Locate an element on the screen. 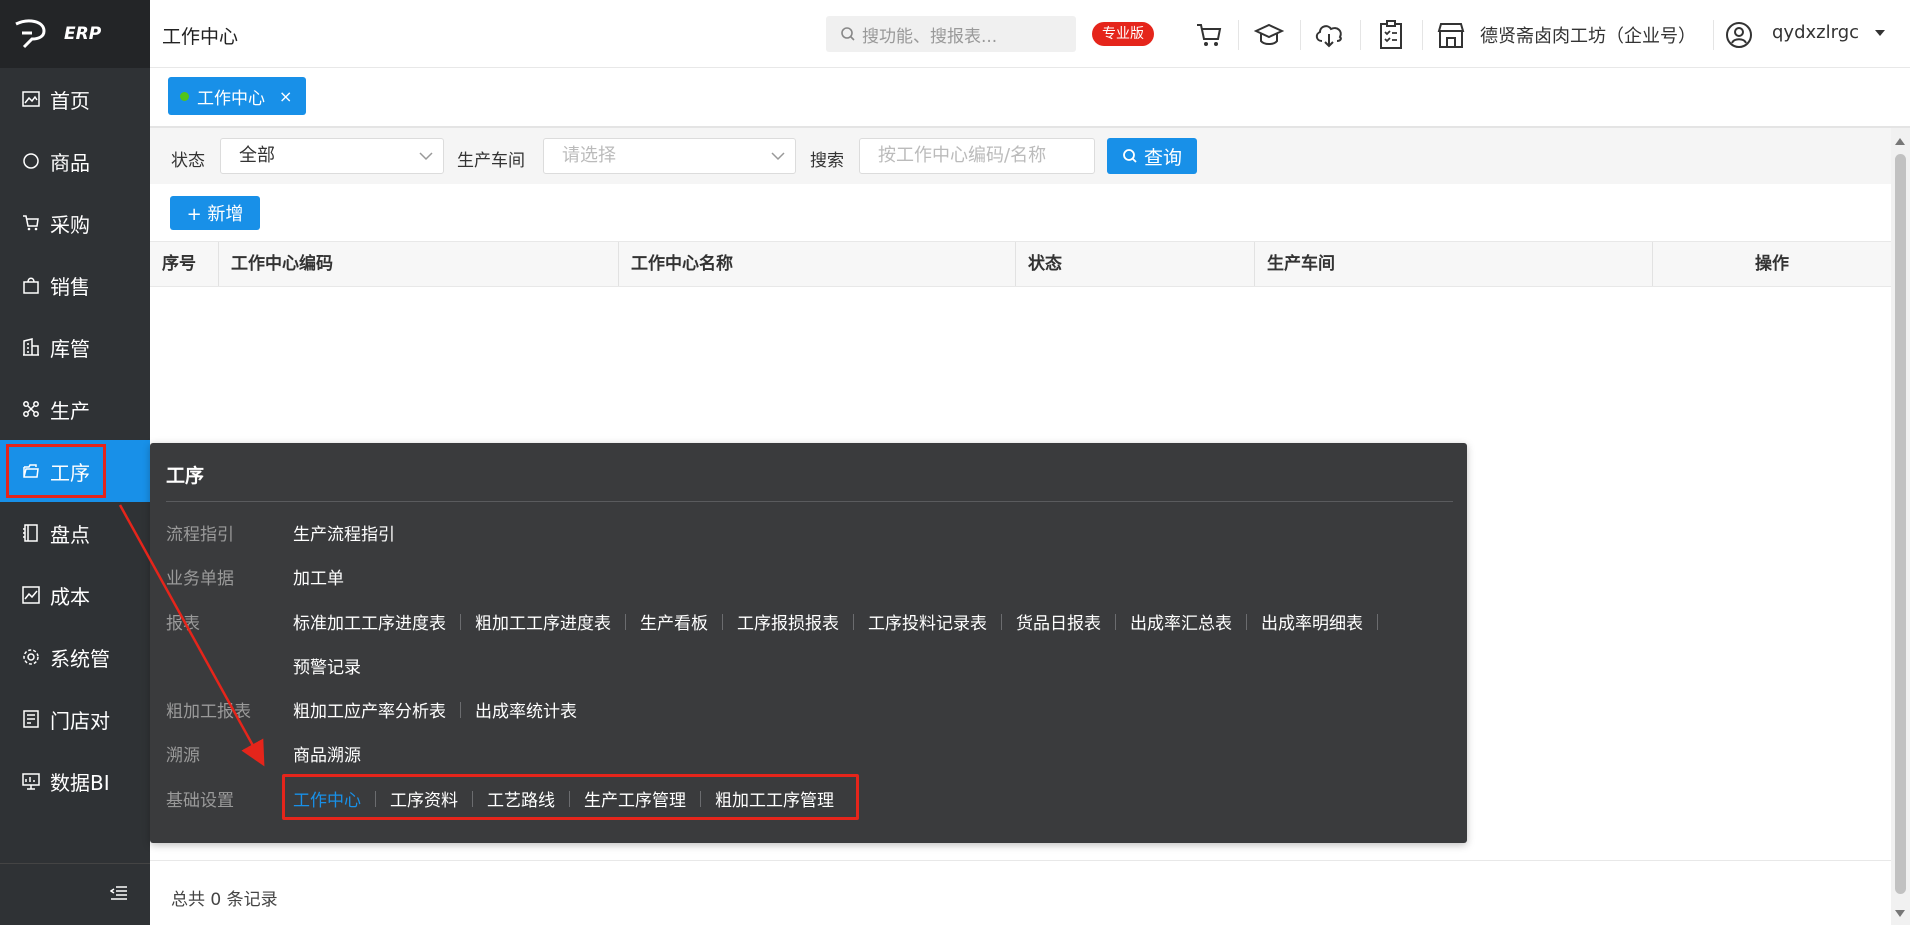 This screenshot has height=925, width=1910. menu-link: 工序报损报表 is located at coordinates (788, 621).